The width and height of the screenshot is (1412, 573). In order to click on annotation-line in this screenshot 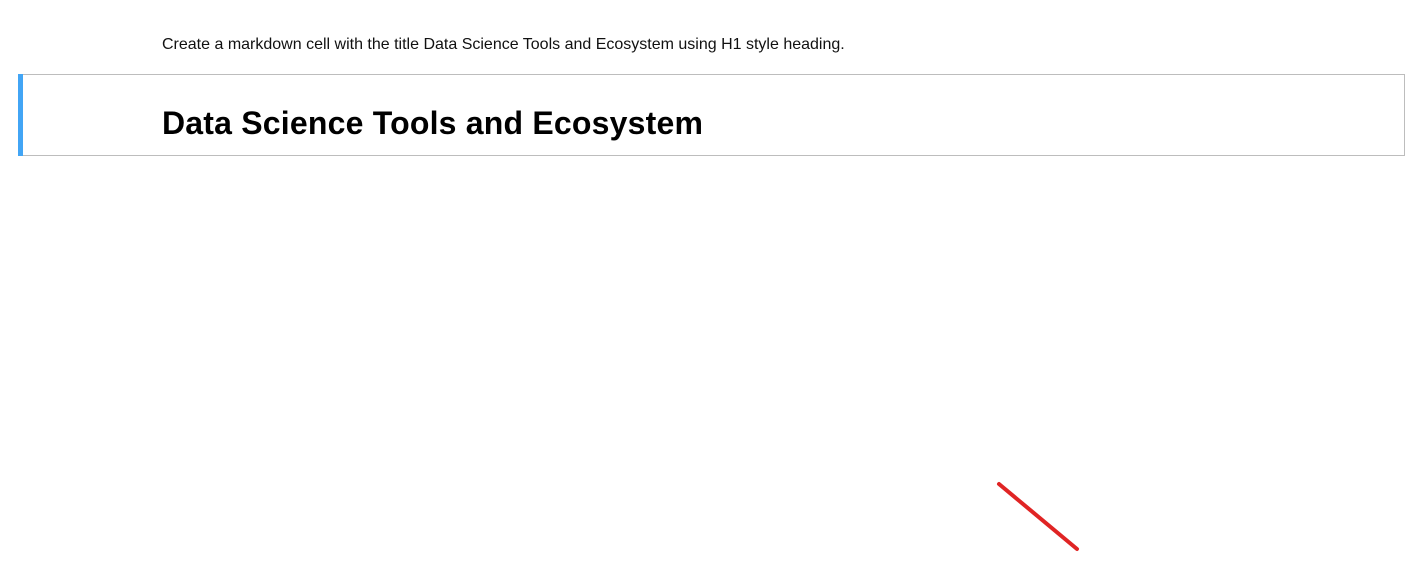, I will do `click(1038, 516)`.